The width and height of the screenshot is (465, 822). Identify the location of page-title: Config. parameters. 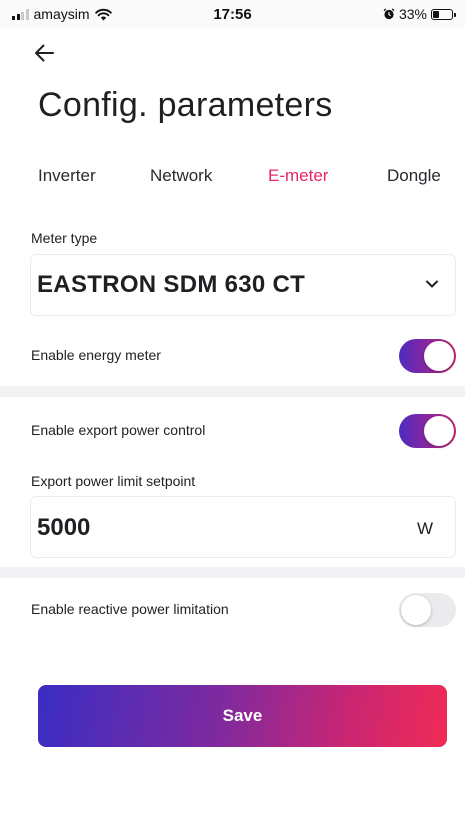
(185, 105).